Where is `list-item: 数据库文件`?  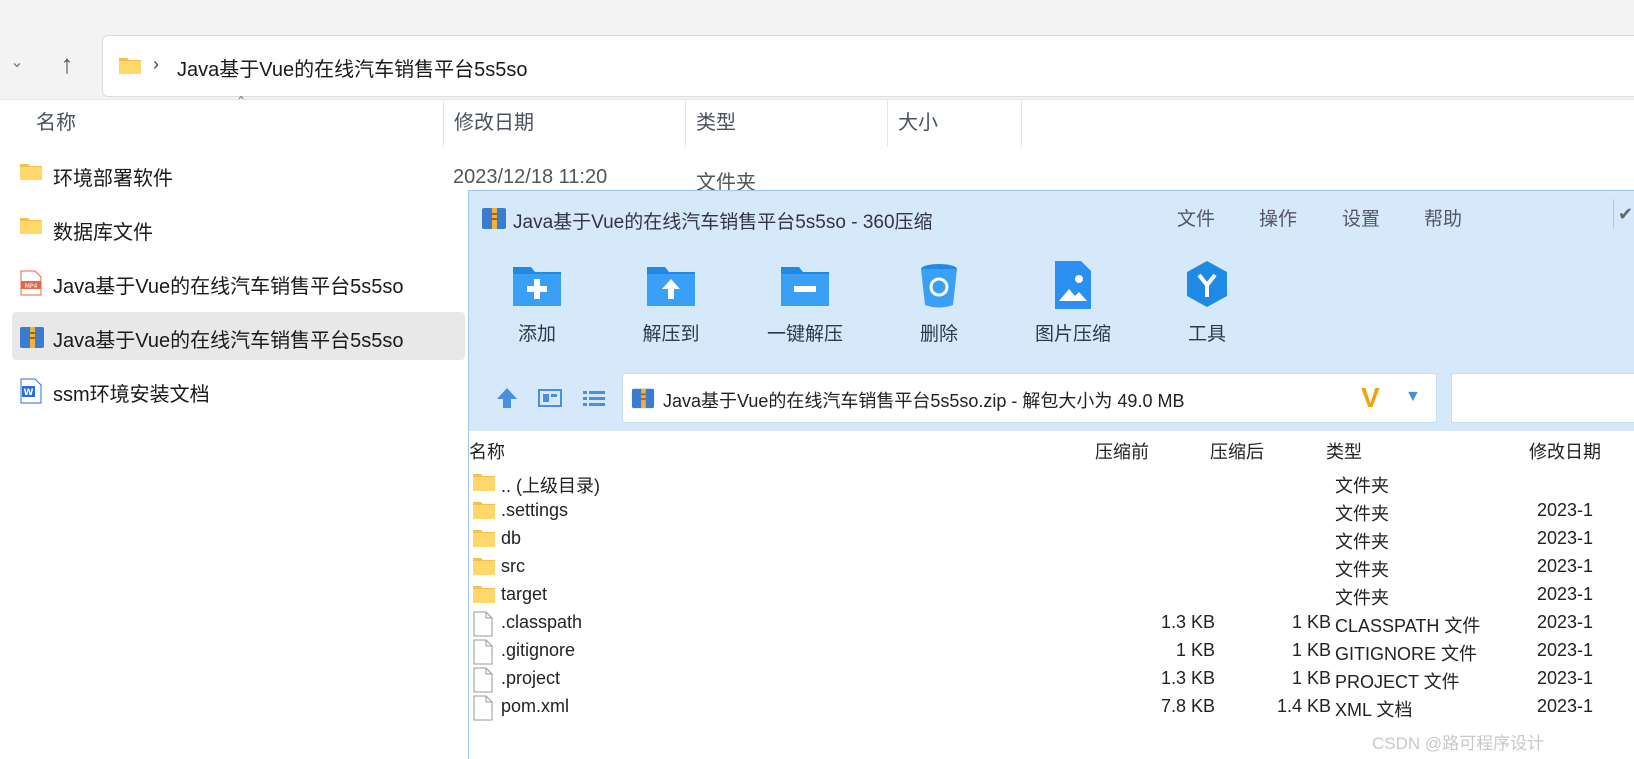 list-item: 数据库文件 is located at coordinates (238, 228).